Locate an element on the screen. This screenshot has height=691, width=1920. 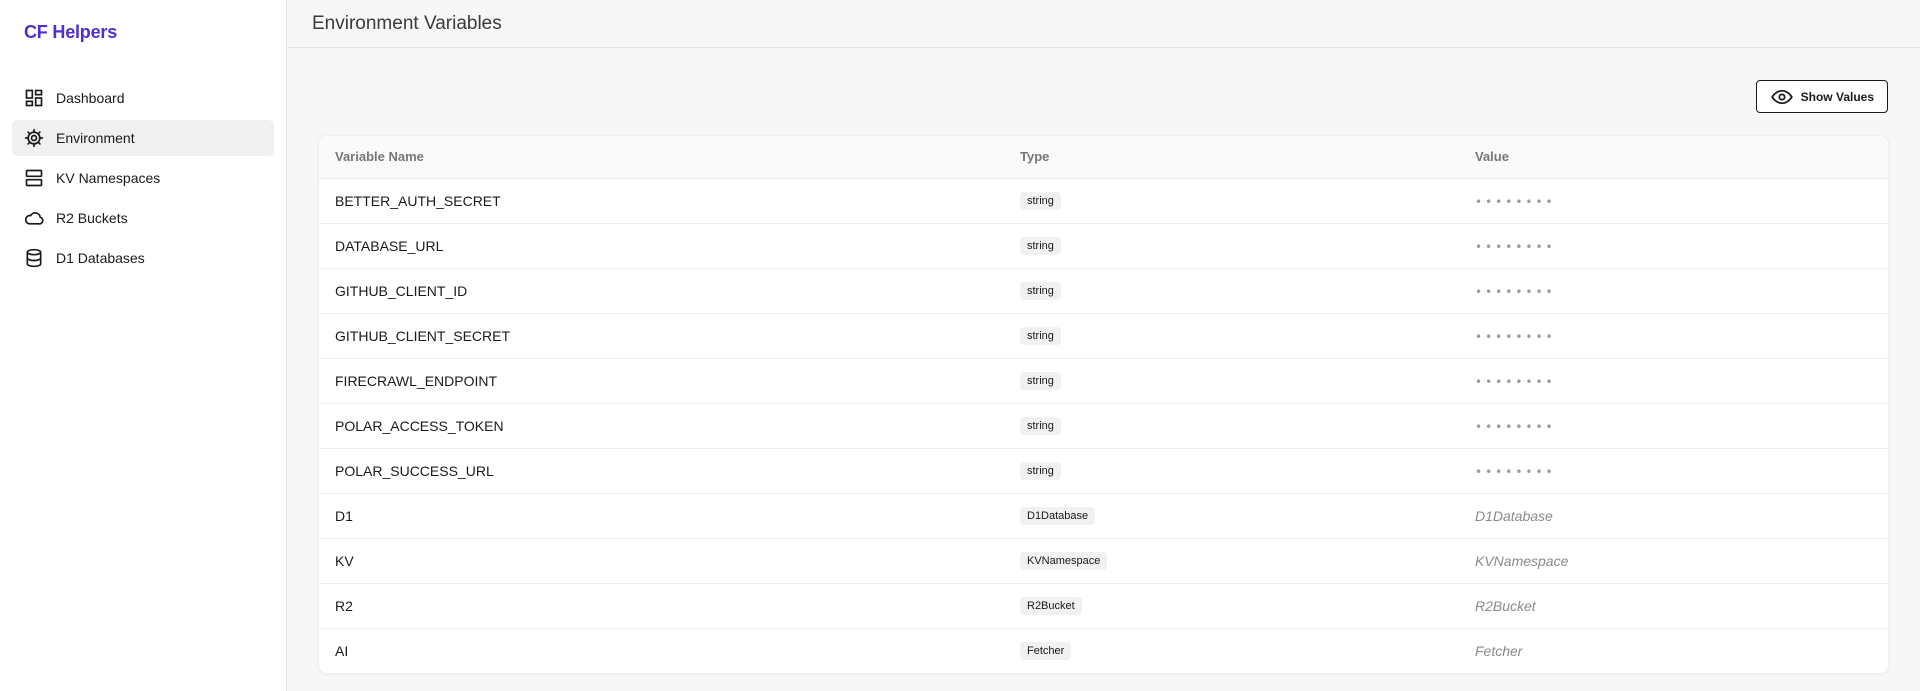
table-row: R2 R2Bucket R2Bucket is located at coordinates (1103, 606).